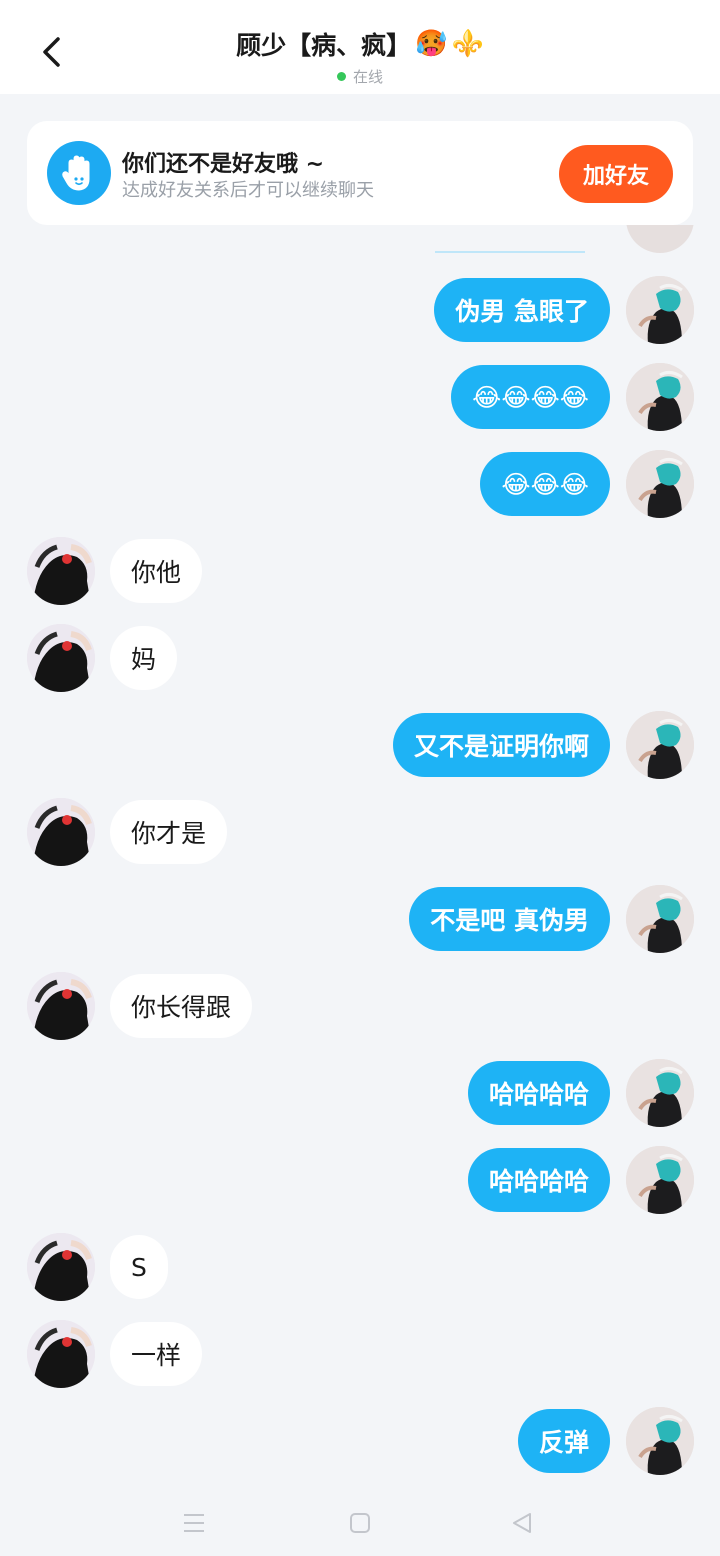  What do you see at coordinates (360, 1006) in the screenshot?
I see `message-row-received: 你长得跟` at bounding box center [360, 1006].